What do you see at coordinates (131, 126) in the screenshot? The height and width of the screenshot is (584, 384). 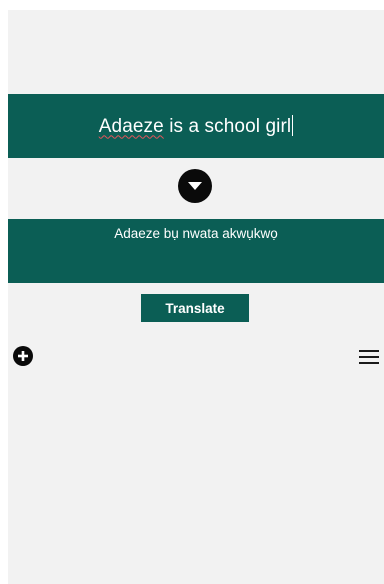 I see `misspelled-word: Adaeze` at bounding box center [131, 126].